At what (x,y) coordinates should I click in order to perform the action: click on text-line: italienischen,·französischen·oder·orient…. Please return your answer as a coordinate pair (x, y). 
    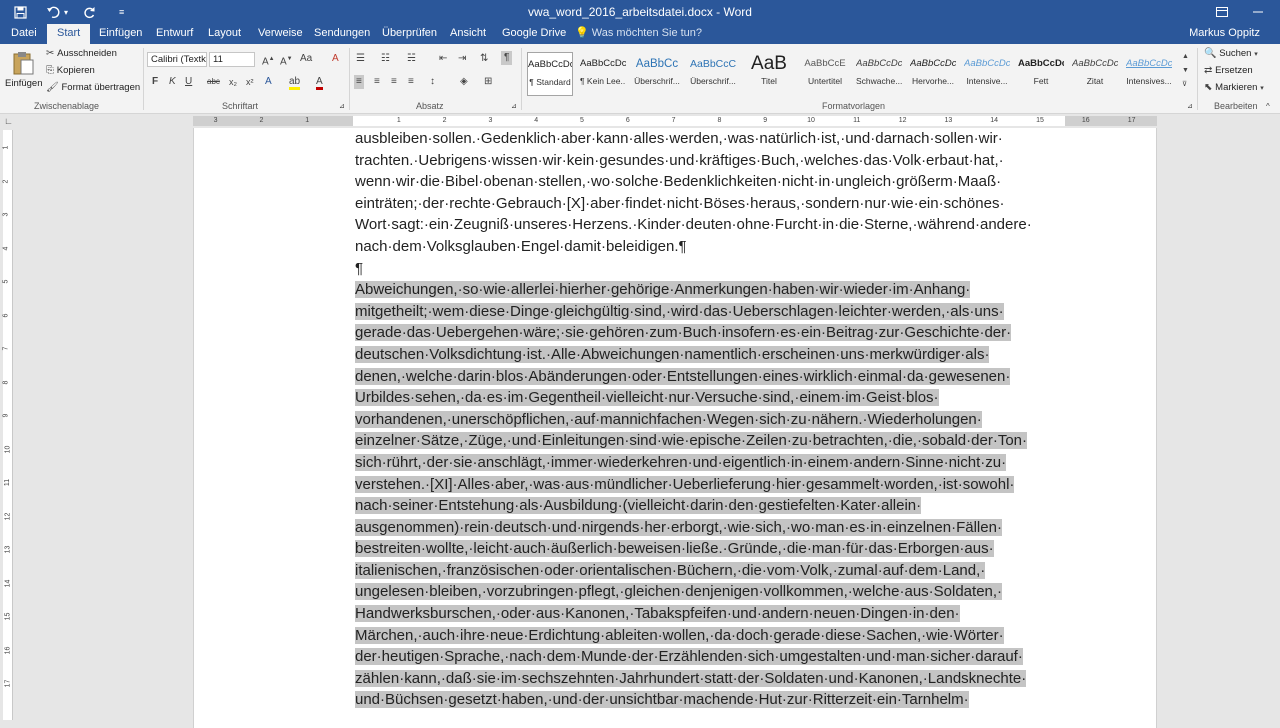
    Looking at the image, I should click on (715, 571).